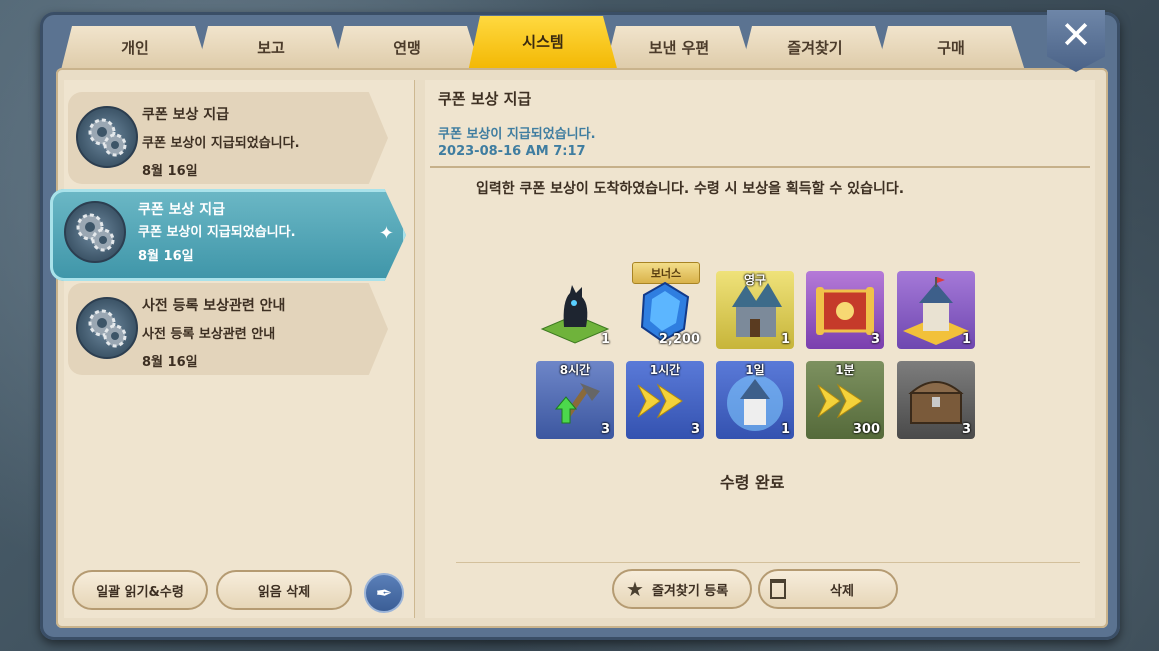 This screenshot has height=651, width=1159. I want to click on reward-item-dark-creature: 1, so click(575, 310).